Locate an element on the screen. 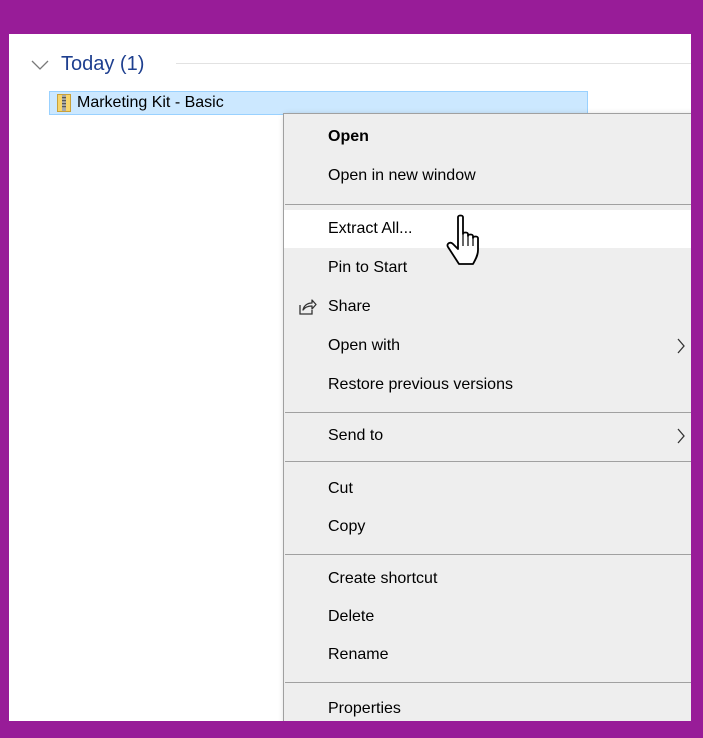  menu-item-label: Send to is located at coordinates (356, 435).